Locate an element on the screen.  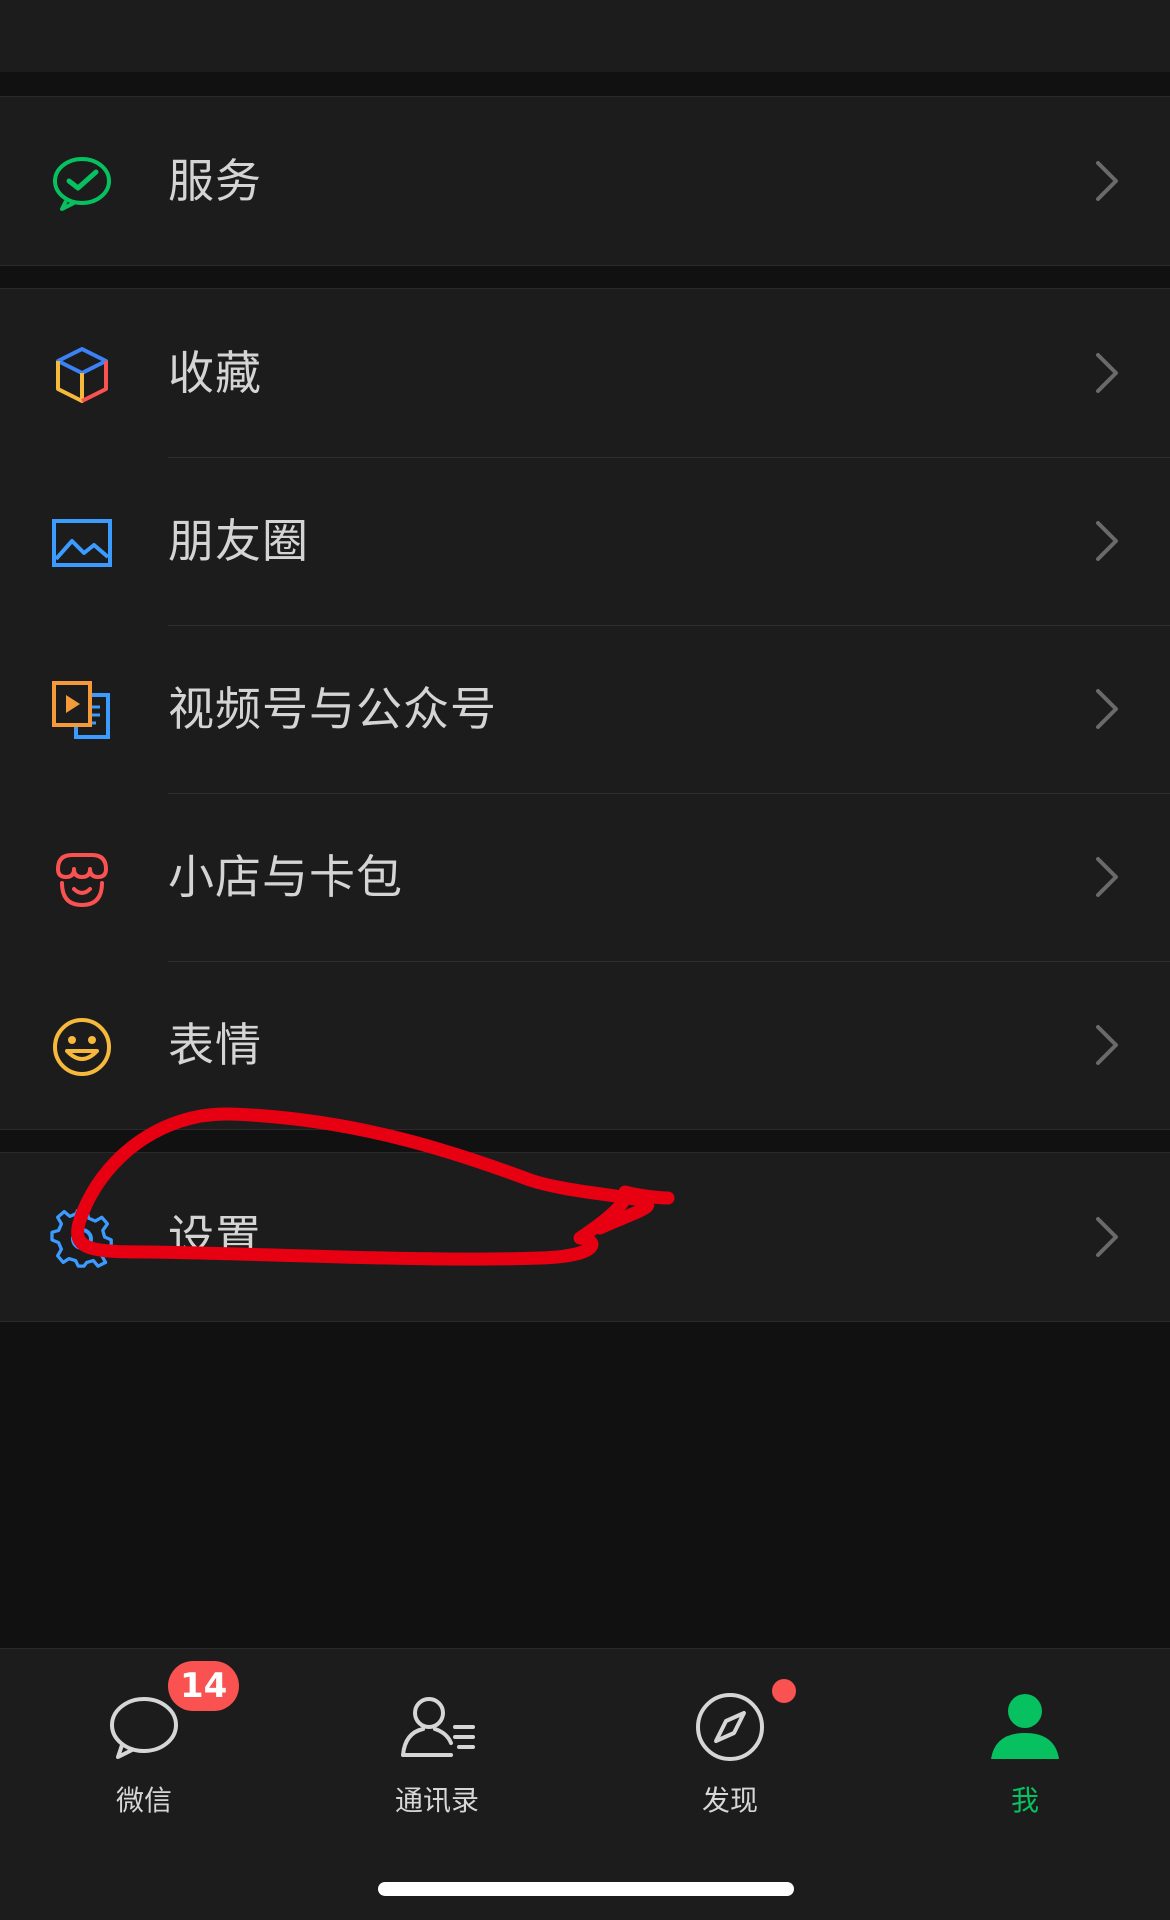
wechat-pay-check-icon is located at coordinates (82, 183).